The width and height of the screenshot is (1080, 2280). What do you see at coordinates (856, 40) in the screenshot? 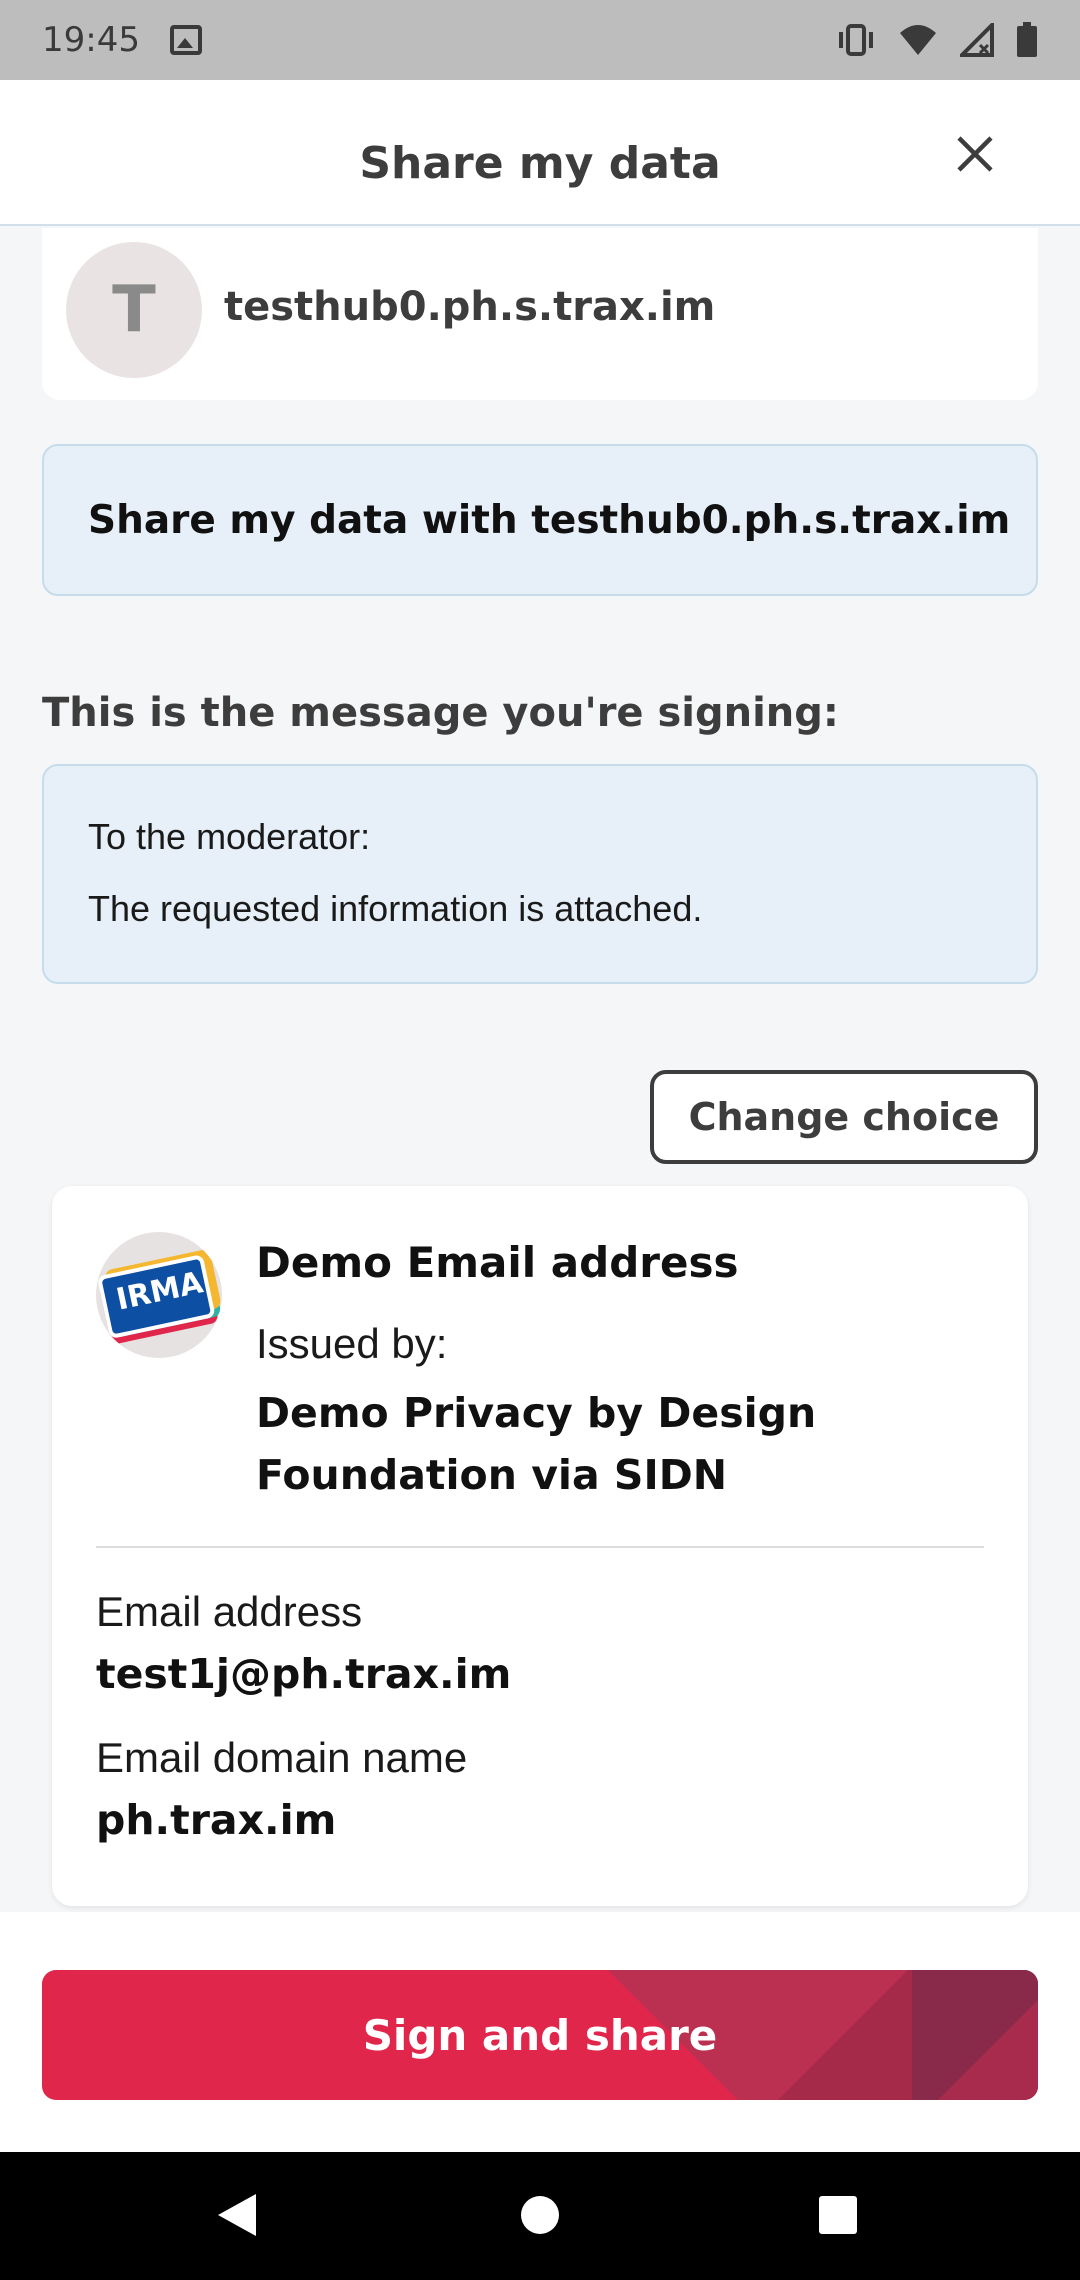
I see `vibrate-icon` at bounding box center [856, 40].